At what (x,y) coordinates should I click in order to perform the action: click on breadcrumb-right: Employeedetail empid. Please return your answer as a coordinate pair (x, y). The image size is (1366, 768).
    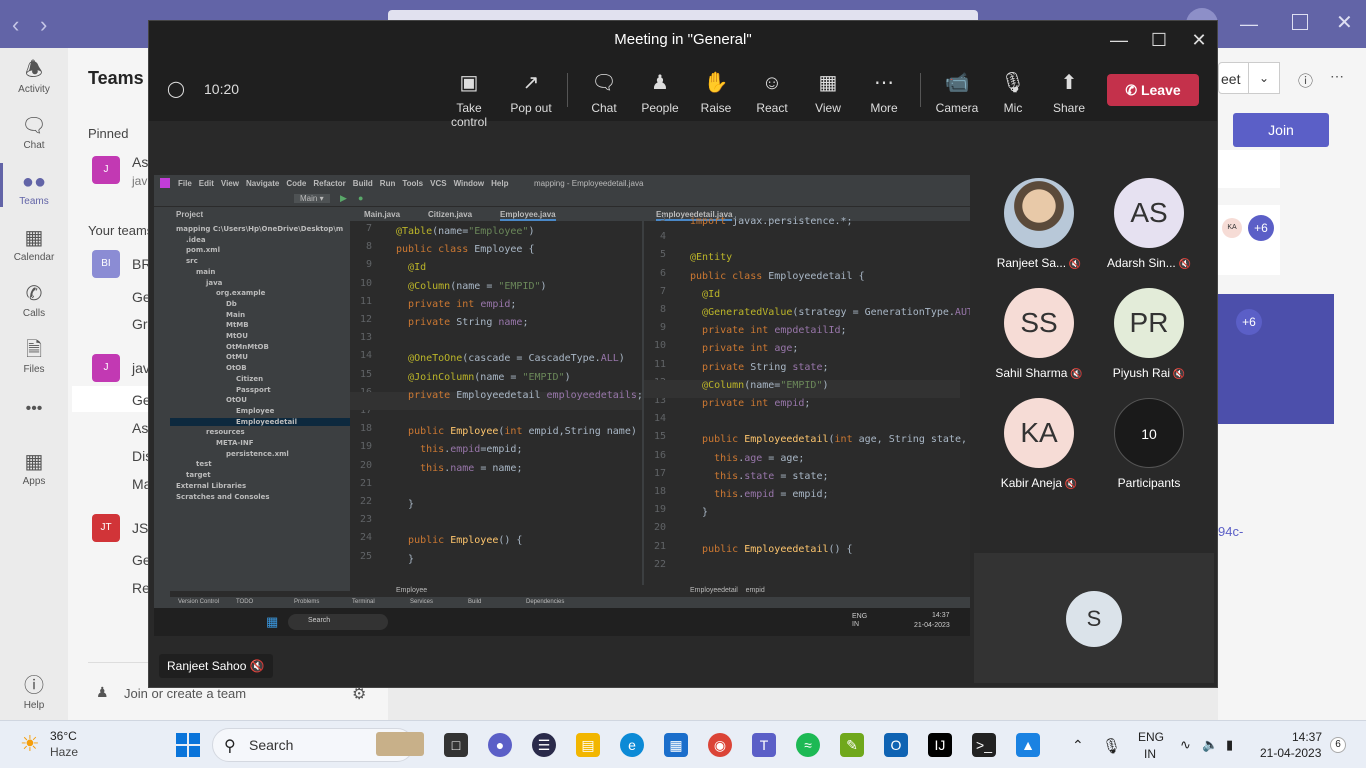
    Looking at the image, I should click on (727, 590).